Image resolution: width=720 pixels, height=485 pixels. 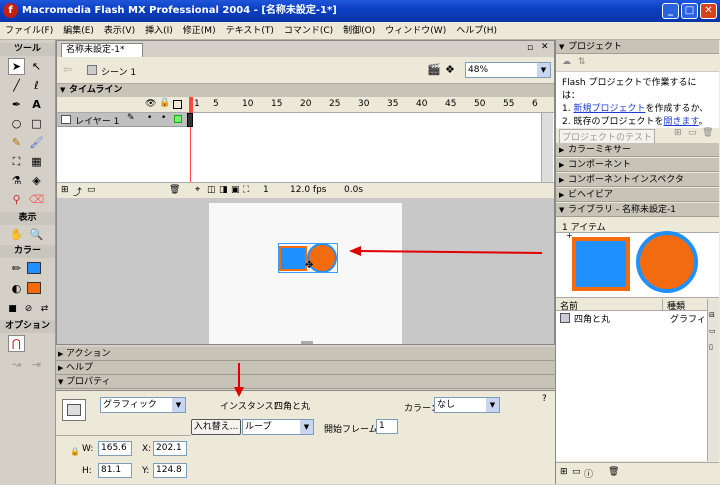 I want to click on frame-rate: 12.0 fps, so click(x=308, y=190).